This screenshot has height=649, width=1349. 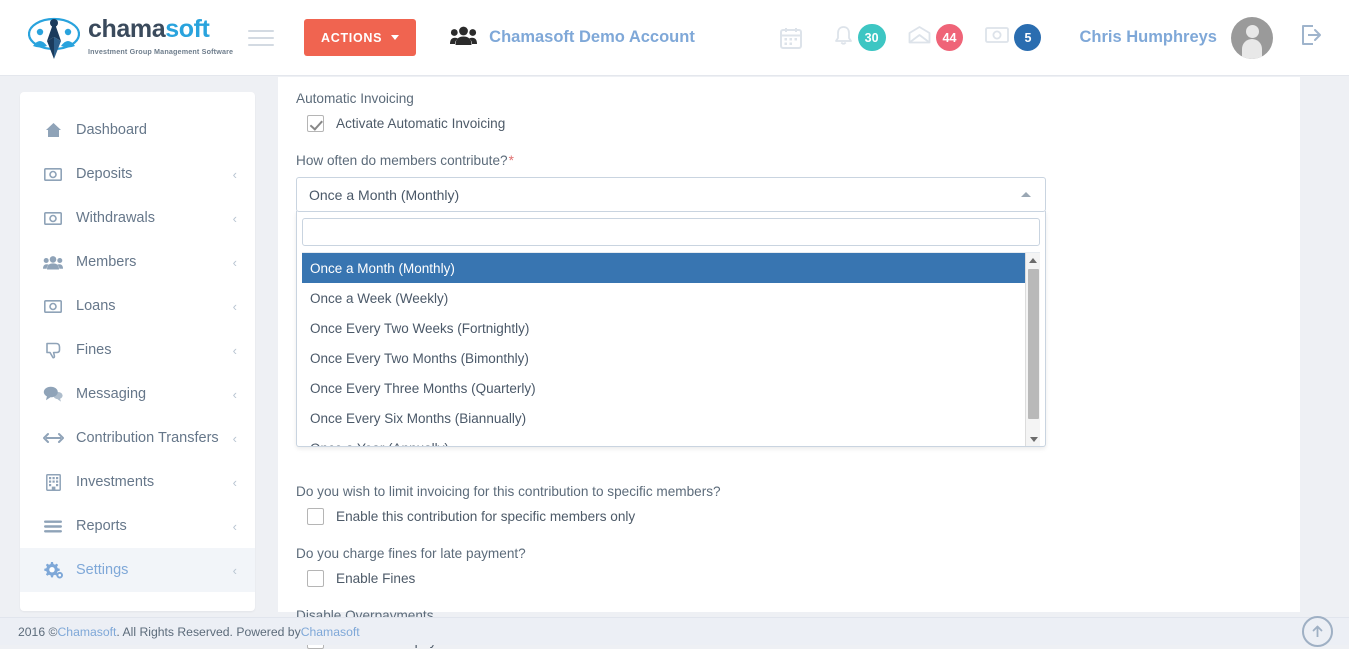 What do you see at coordinates (54, 38) in the screenshot?
I see `chamasoft-logo-icon` at bounding box center [54, 38].